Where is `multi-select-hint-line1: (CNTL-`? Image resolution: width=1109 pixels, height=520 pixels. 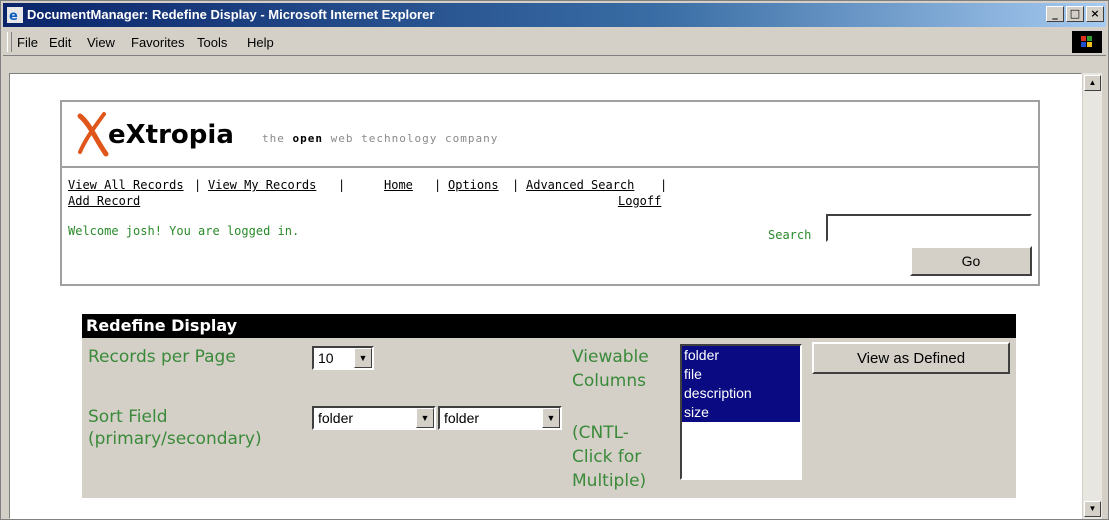
multi-select-hint-line1: (CNTL- is located at coordinates (600, 433).